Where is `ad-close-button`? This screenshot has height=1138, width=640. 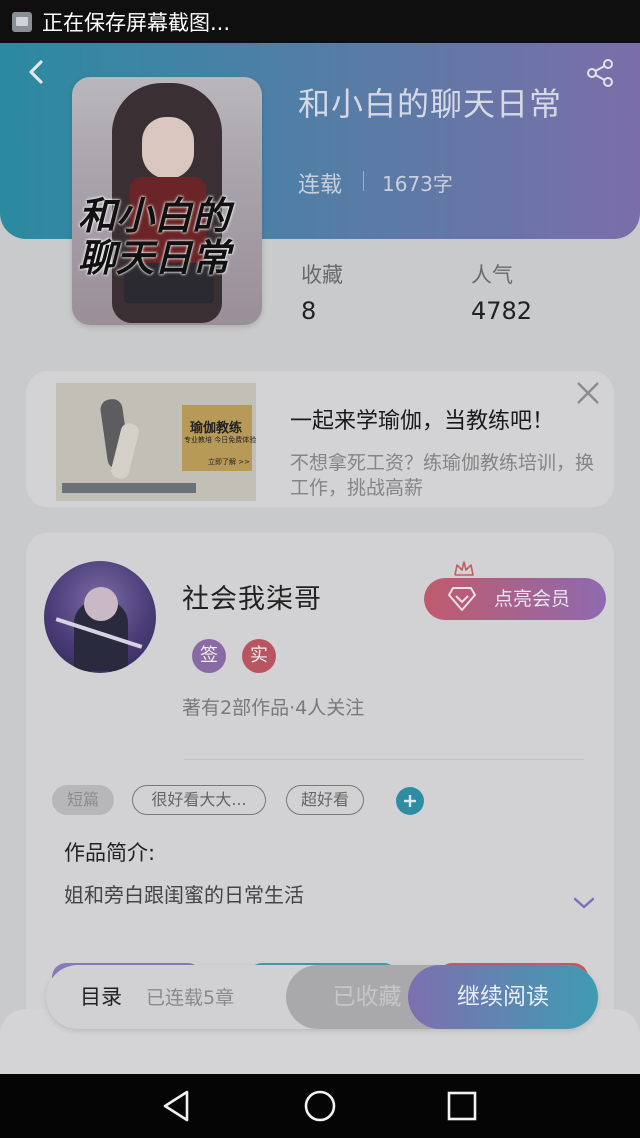 ad-close-button is located at coordinates (588, 393).